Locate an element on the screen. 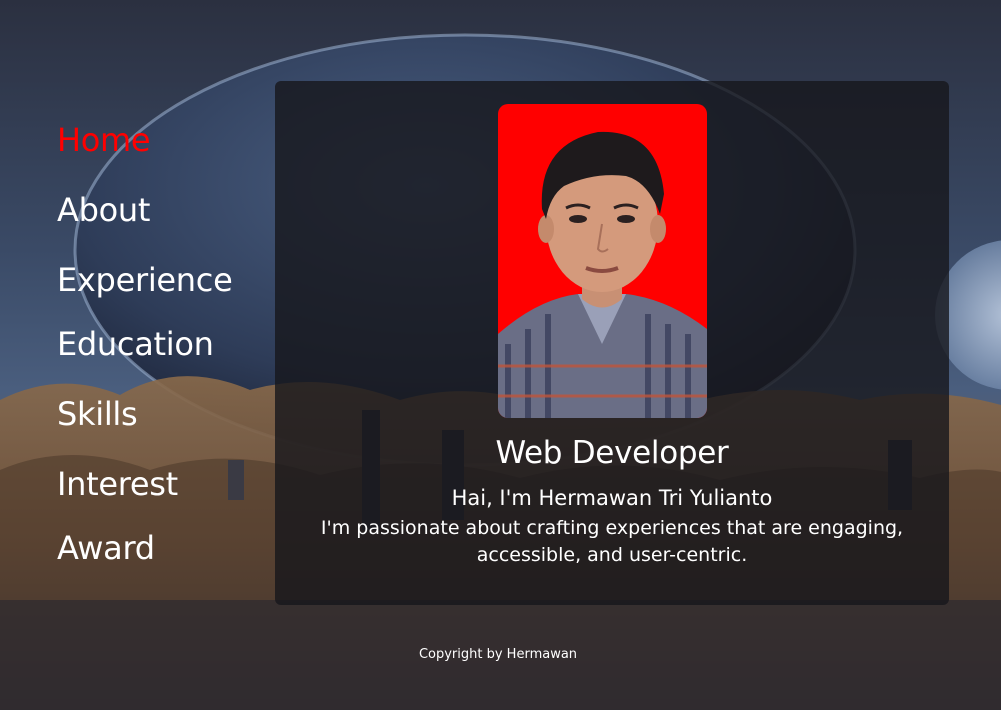 This screenshot has width=1001, height=710. nav-item-award: Award is located at coordinates (106, 548).